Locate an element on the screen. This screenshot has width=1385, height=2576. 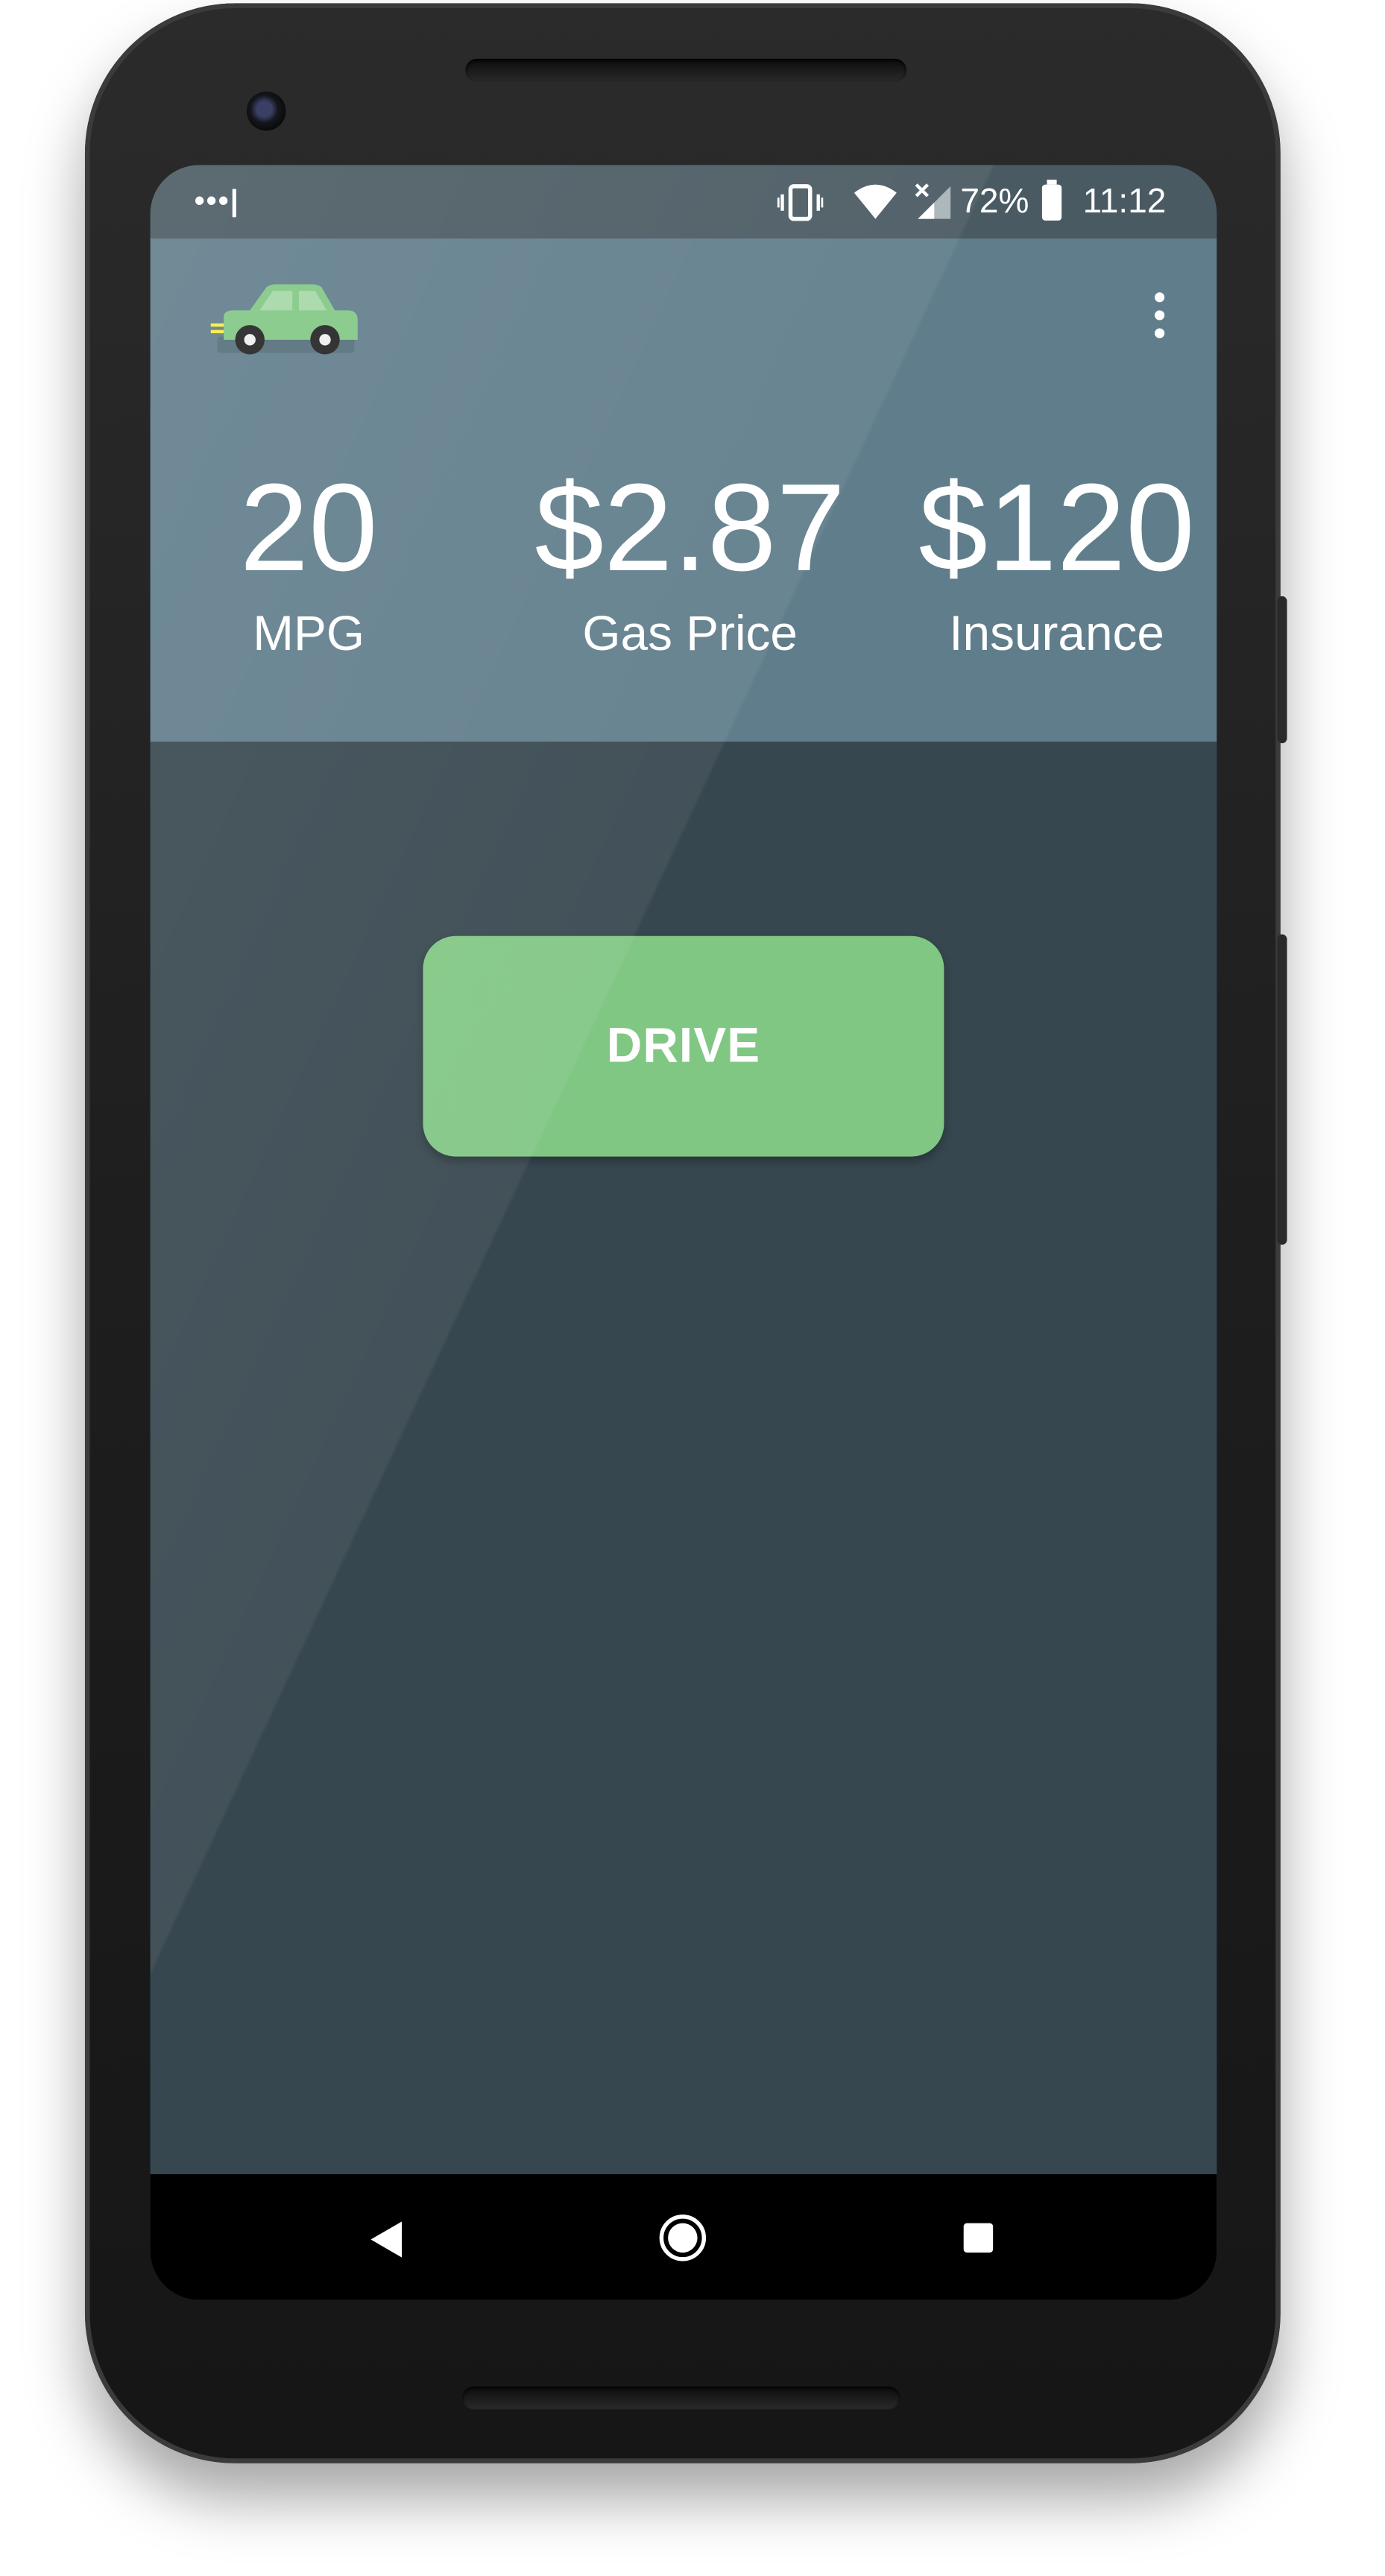
status-bar: •••| 72% 11:12 is located at coordinates (683, 202).